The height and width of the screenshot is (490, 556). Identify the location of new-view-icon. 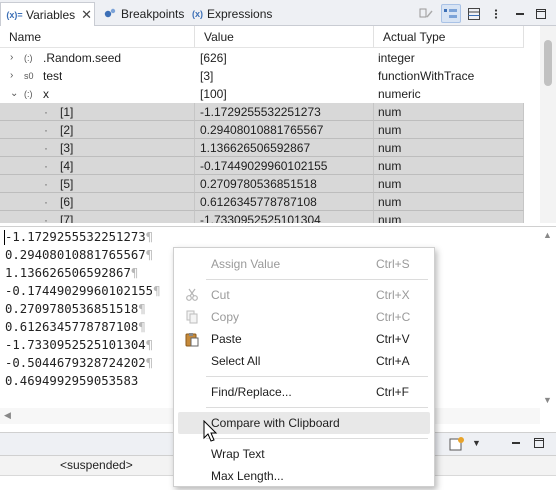
(458, 444).